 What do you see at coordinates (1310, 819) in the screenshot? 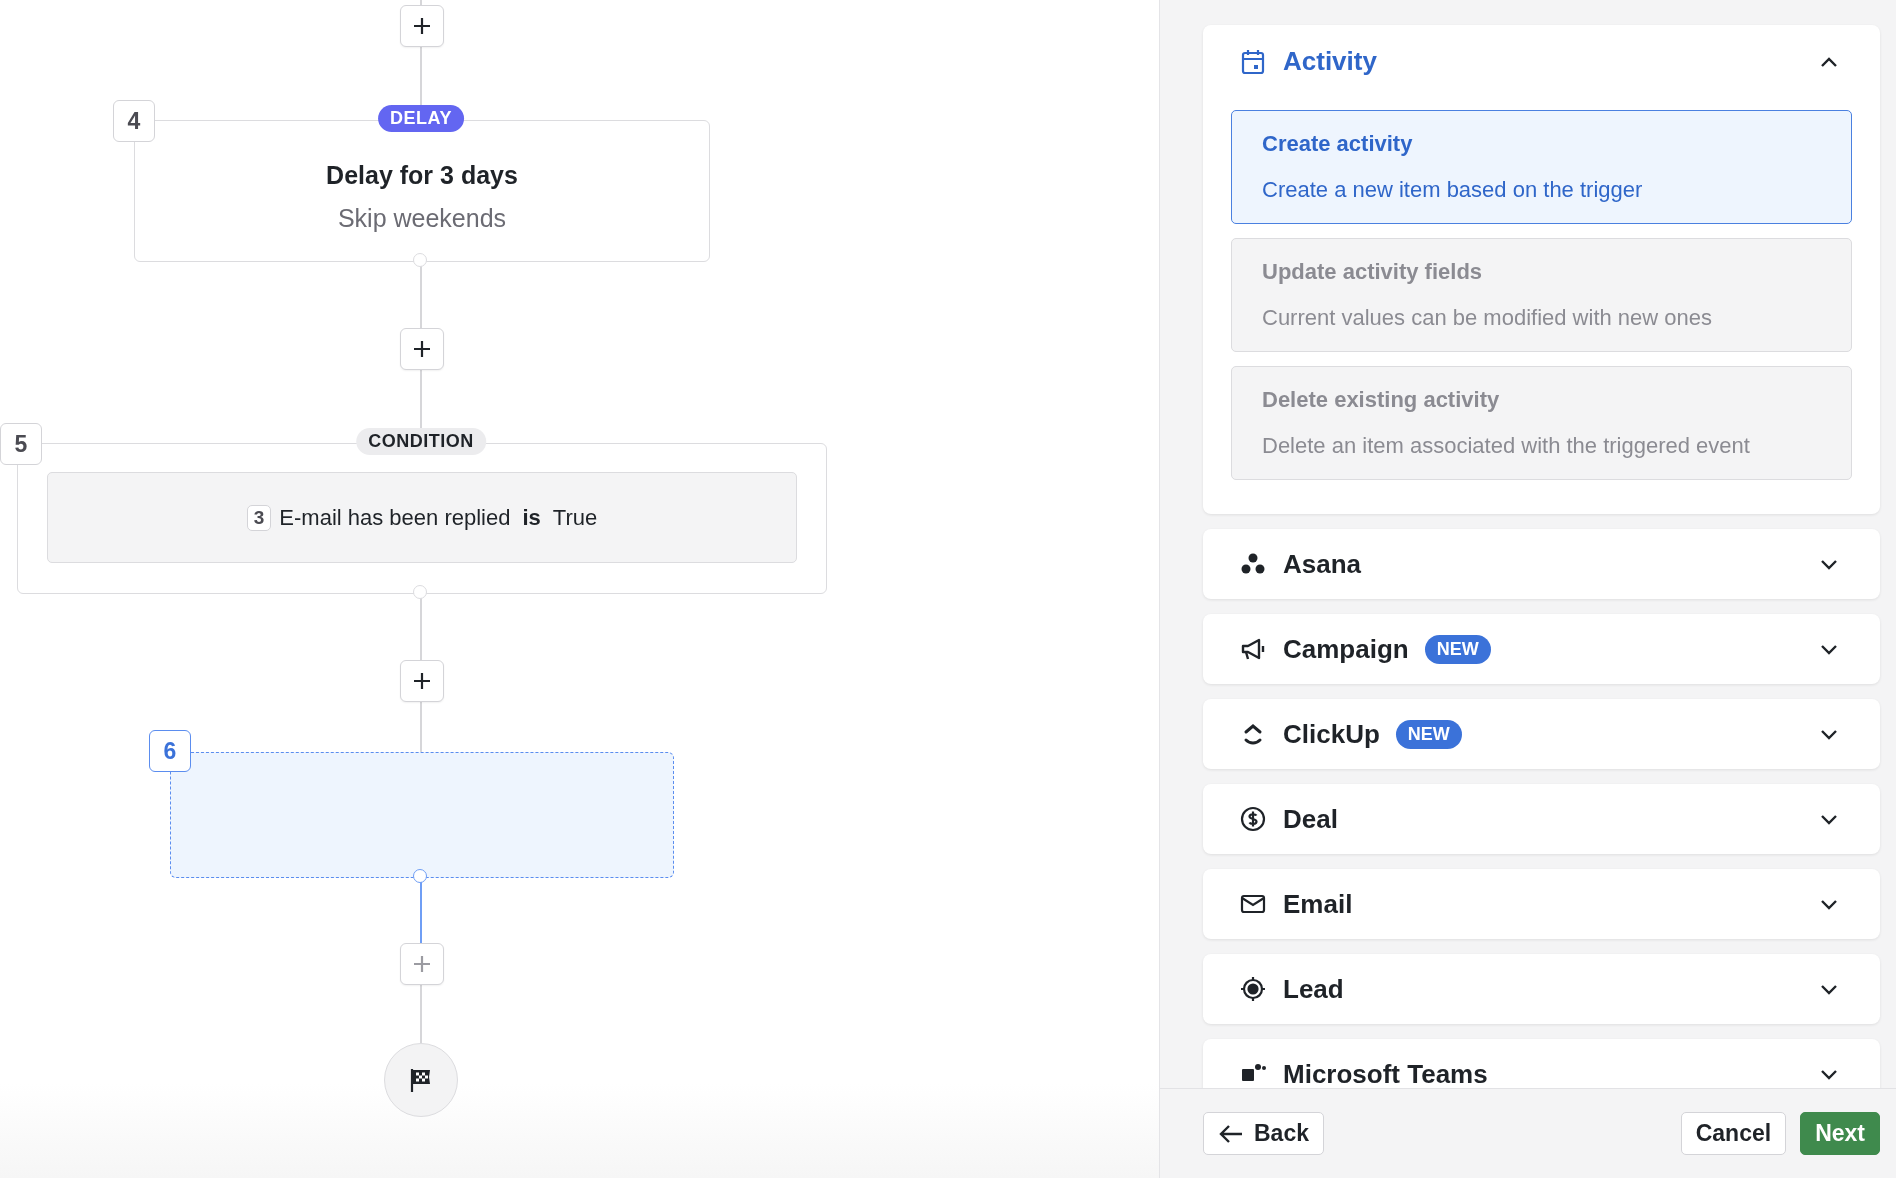
I see `group-title: Deal` at bounding box center [1310, 819].